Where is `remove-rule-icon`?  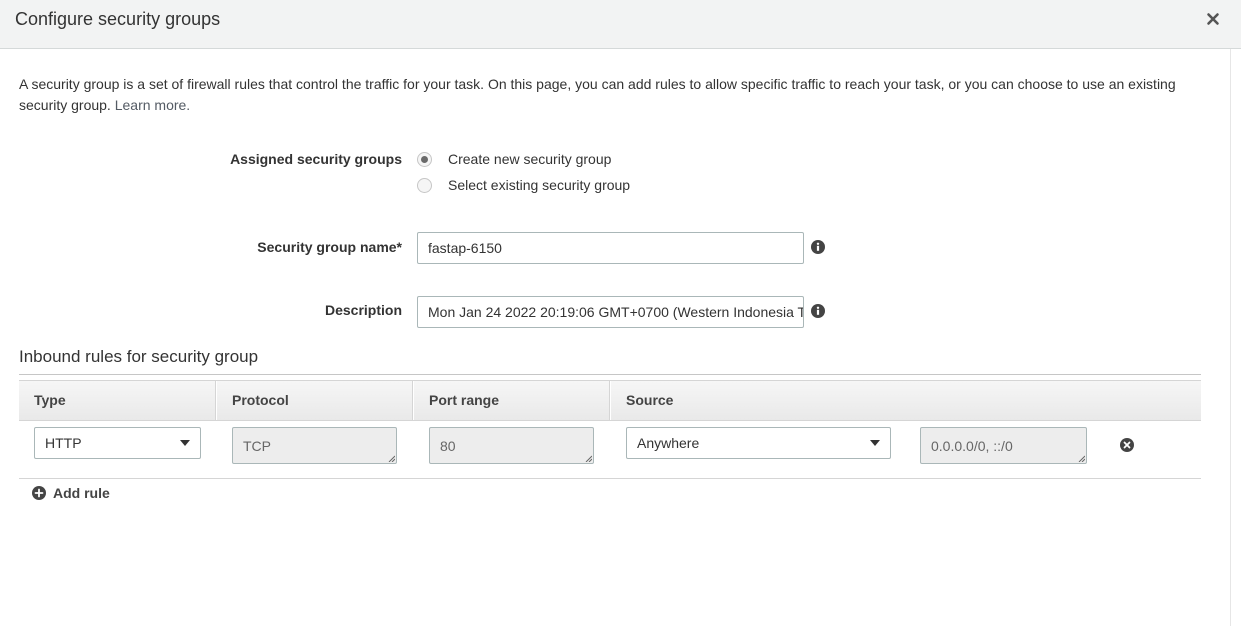 remove-rule-icon is located at coordinates (1127, 445).